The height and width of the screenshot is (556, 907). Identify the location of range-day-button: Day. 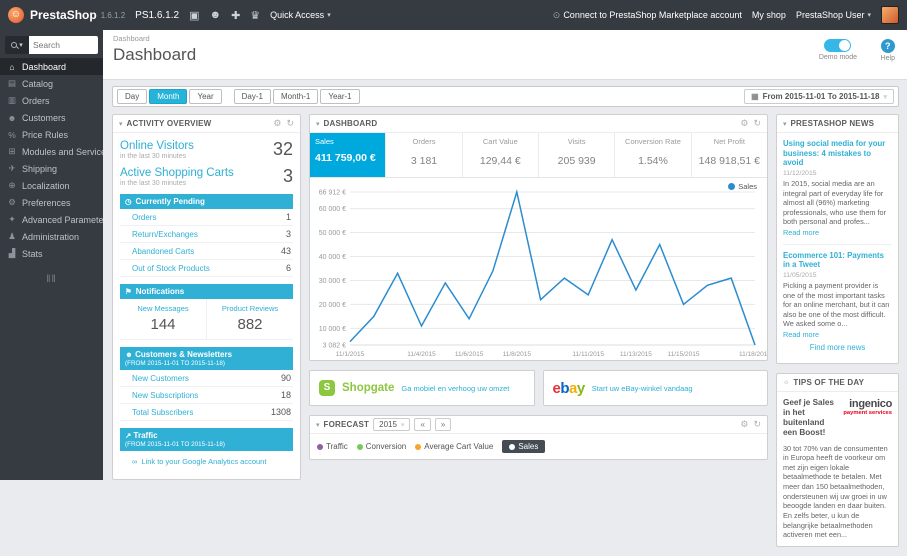
(132, 96).